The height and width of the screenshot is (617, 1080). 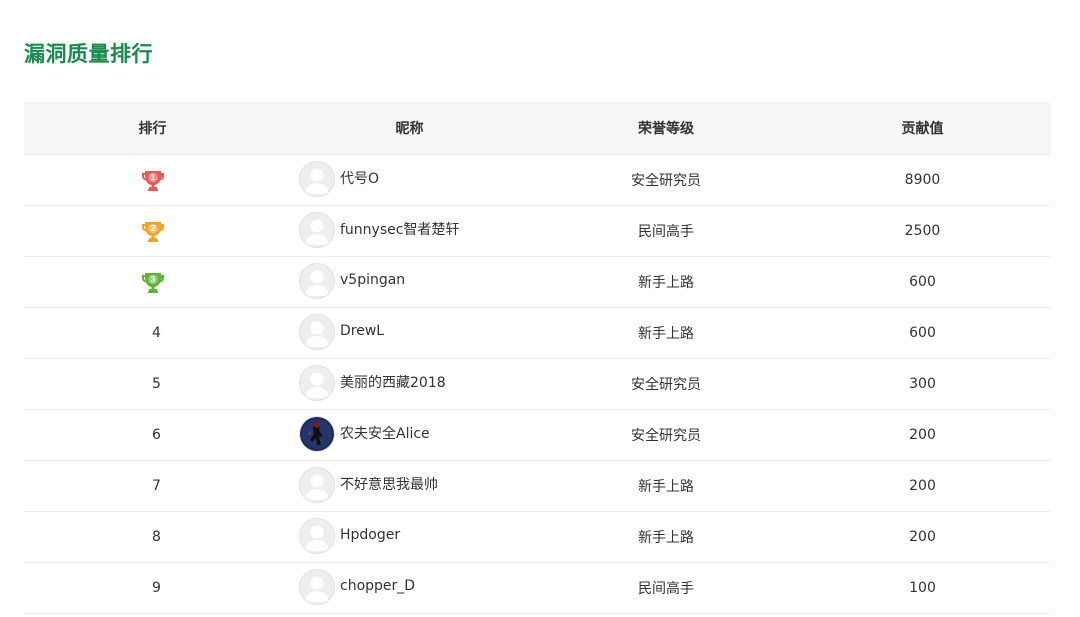 I want to click on nickname-cell: funnysec智者楚轩, so click(x=409, y=231).